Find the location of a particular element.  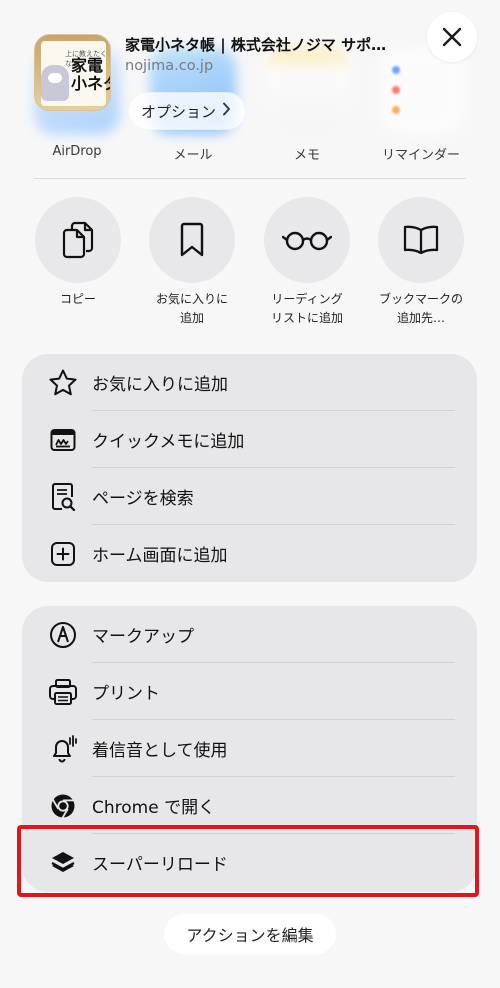

add-square-icon is located at coordinates (63, 554).